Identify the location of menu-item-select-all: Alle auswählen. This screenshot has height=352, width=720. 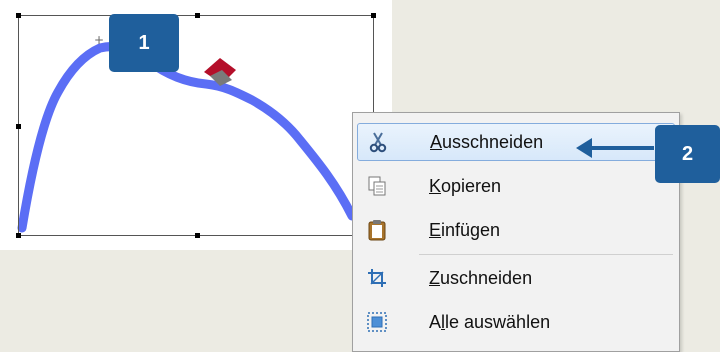
(516, 322).